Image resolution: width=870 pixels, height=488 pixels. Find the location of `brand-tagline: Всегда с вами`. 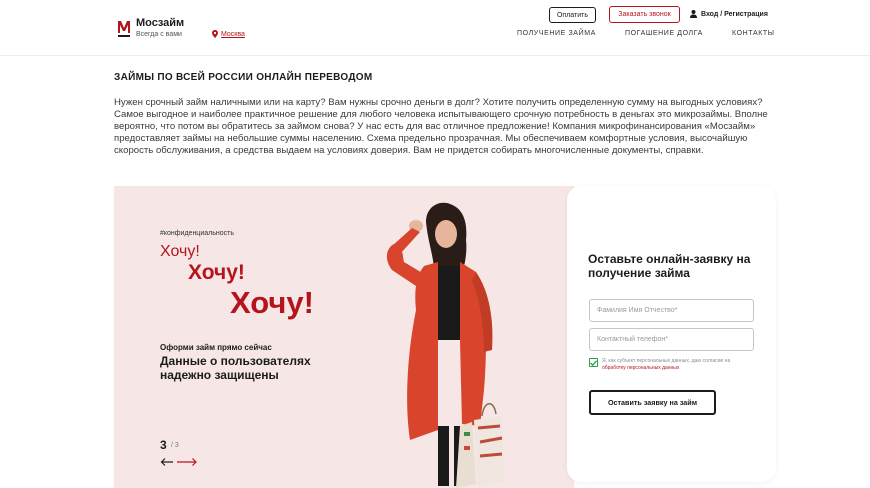

brand-tagline: Всегда с вами is located at coordinates (159, 34).